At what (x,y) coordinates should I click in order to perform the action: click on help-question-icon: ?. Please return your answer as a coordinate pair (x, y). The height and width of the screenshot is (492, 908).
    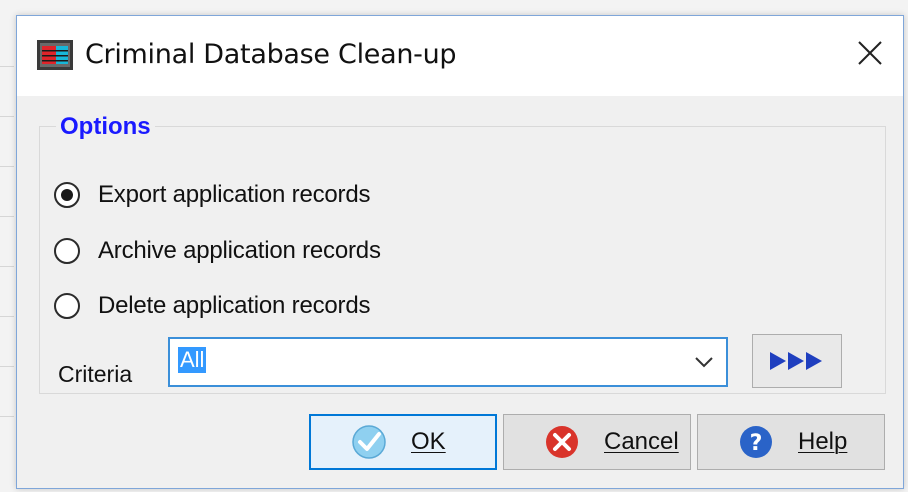
    Looking at the image, I should click on (756, 442).